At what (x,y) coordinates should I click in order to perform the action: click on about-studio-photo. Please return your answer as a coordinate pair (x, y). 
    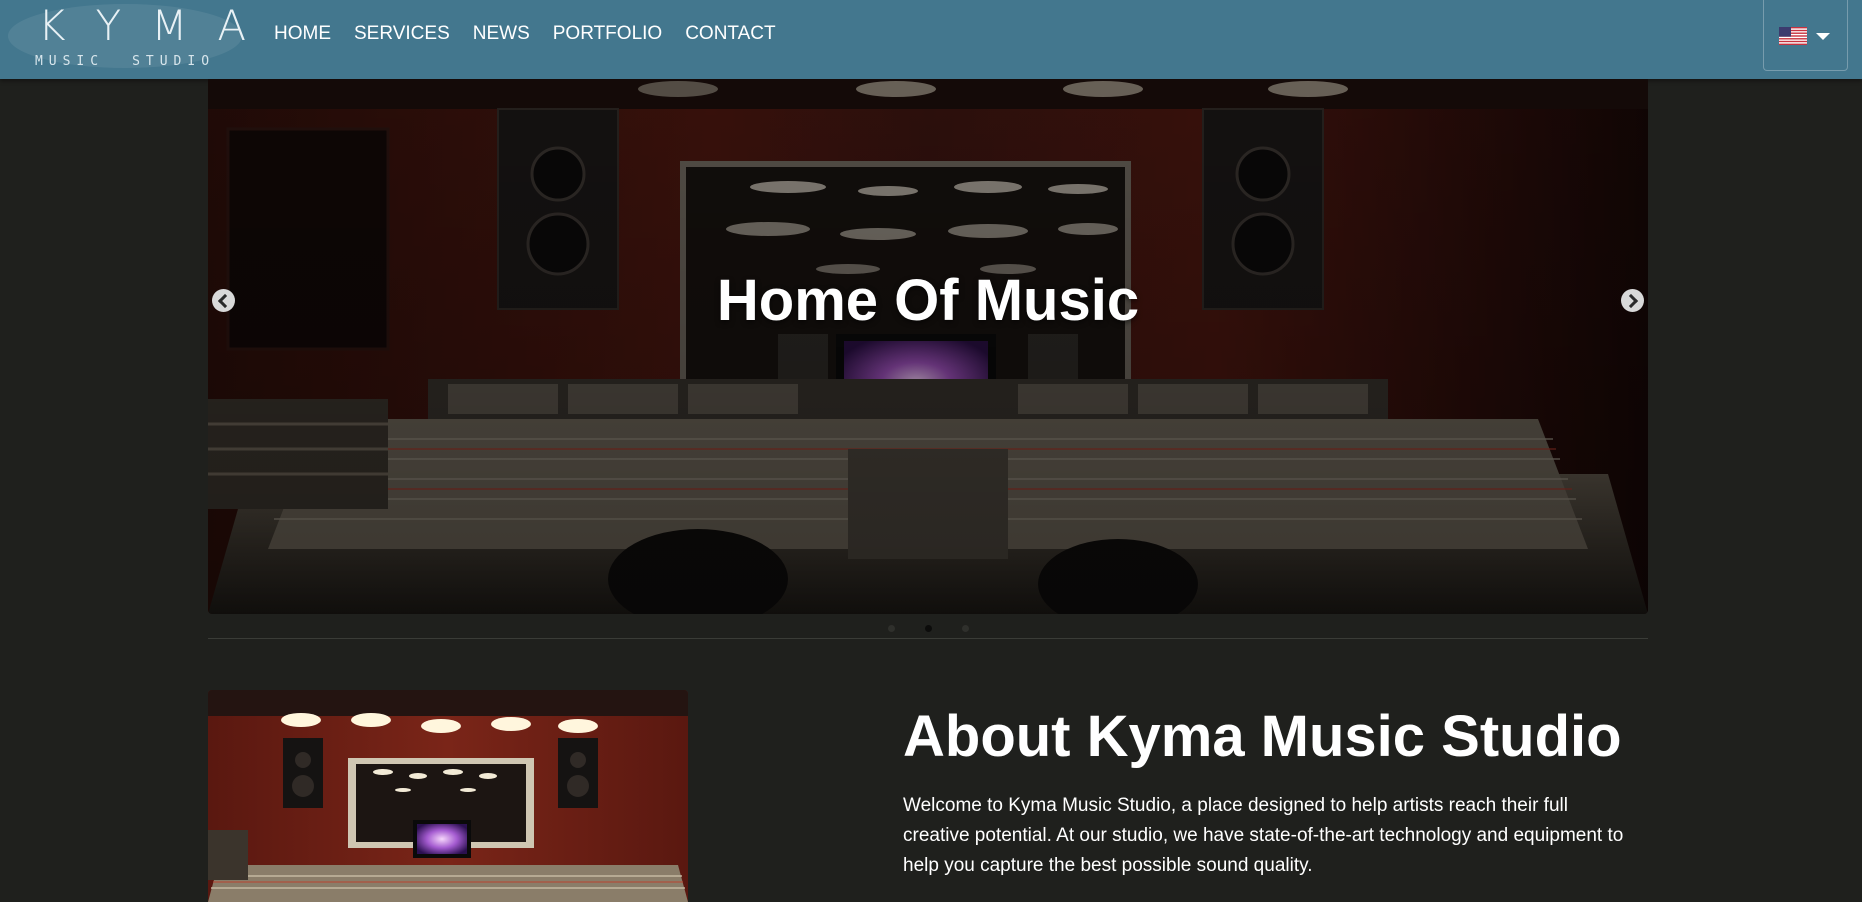
    Looking at the image, I should click on (448, 796).